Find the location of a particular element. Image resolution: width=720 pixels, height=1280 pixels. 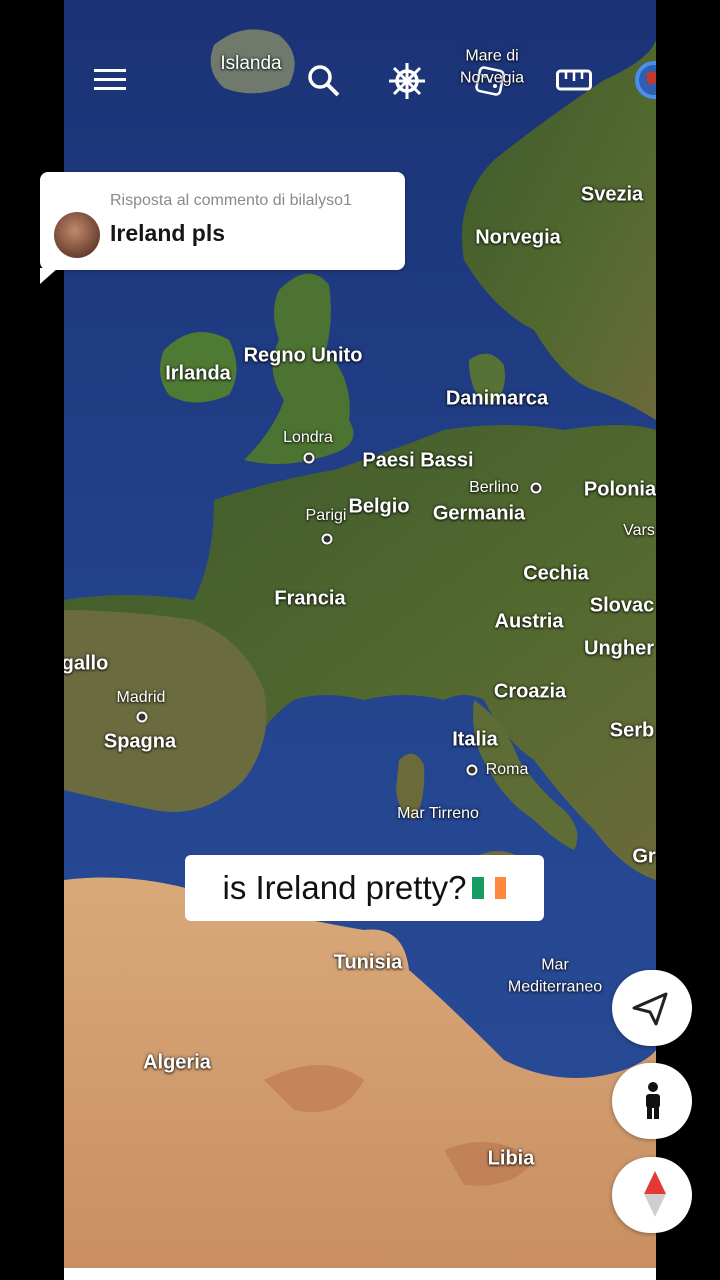

label-roma: Roma is located at coordinates (507, 769).